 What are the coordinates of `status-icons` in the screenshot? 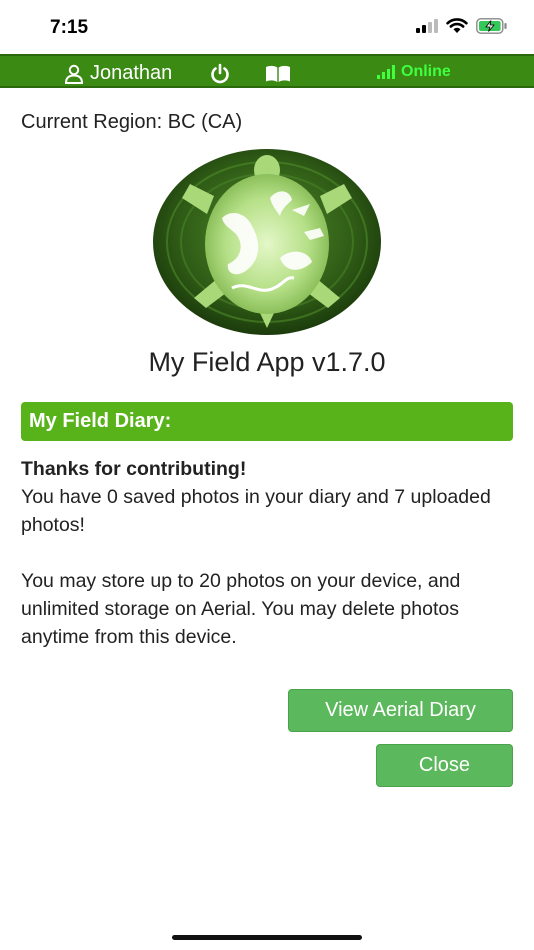 It's located at (462, 26).